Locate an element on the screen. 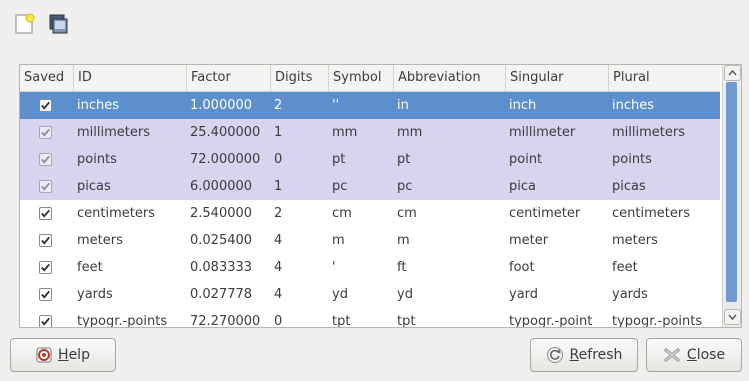 This screenshot has height=381, width=749. cell-plural: typogr.-points is located at coordinates (657, 321).